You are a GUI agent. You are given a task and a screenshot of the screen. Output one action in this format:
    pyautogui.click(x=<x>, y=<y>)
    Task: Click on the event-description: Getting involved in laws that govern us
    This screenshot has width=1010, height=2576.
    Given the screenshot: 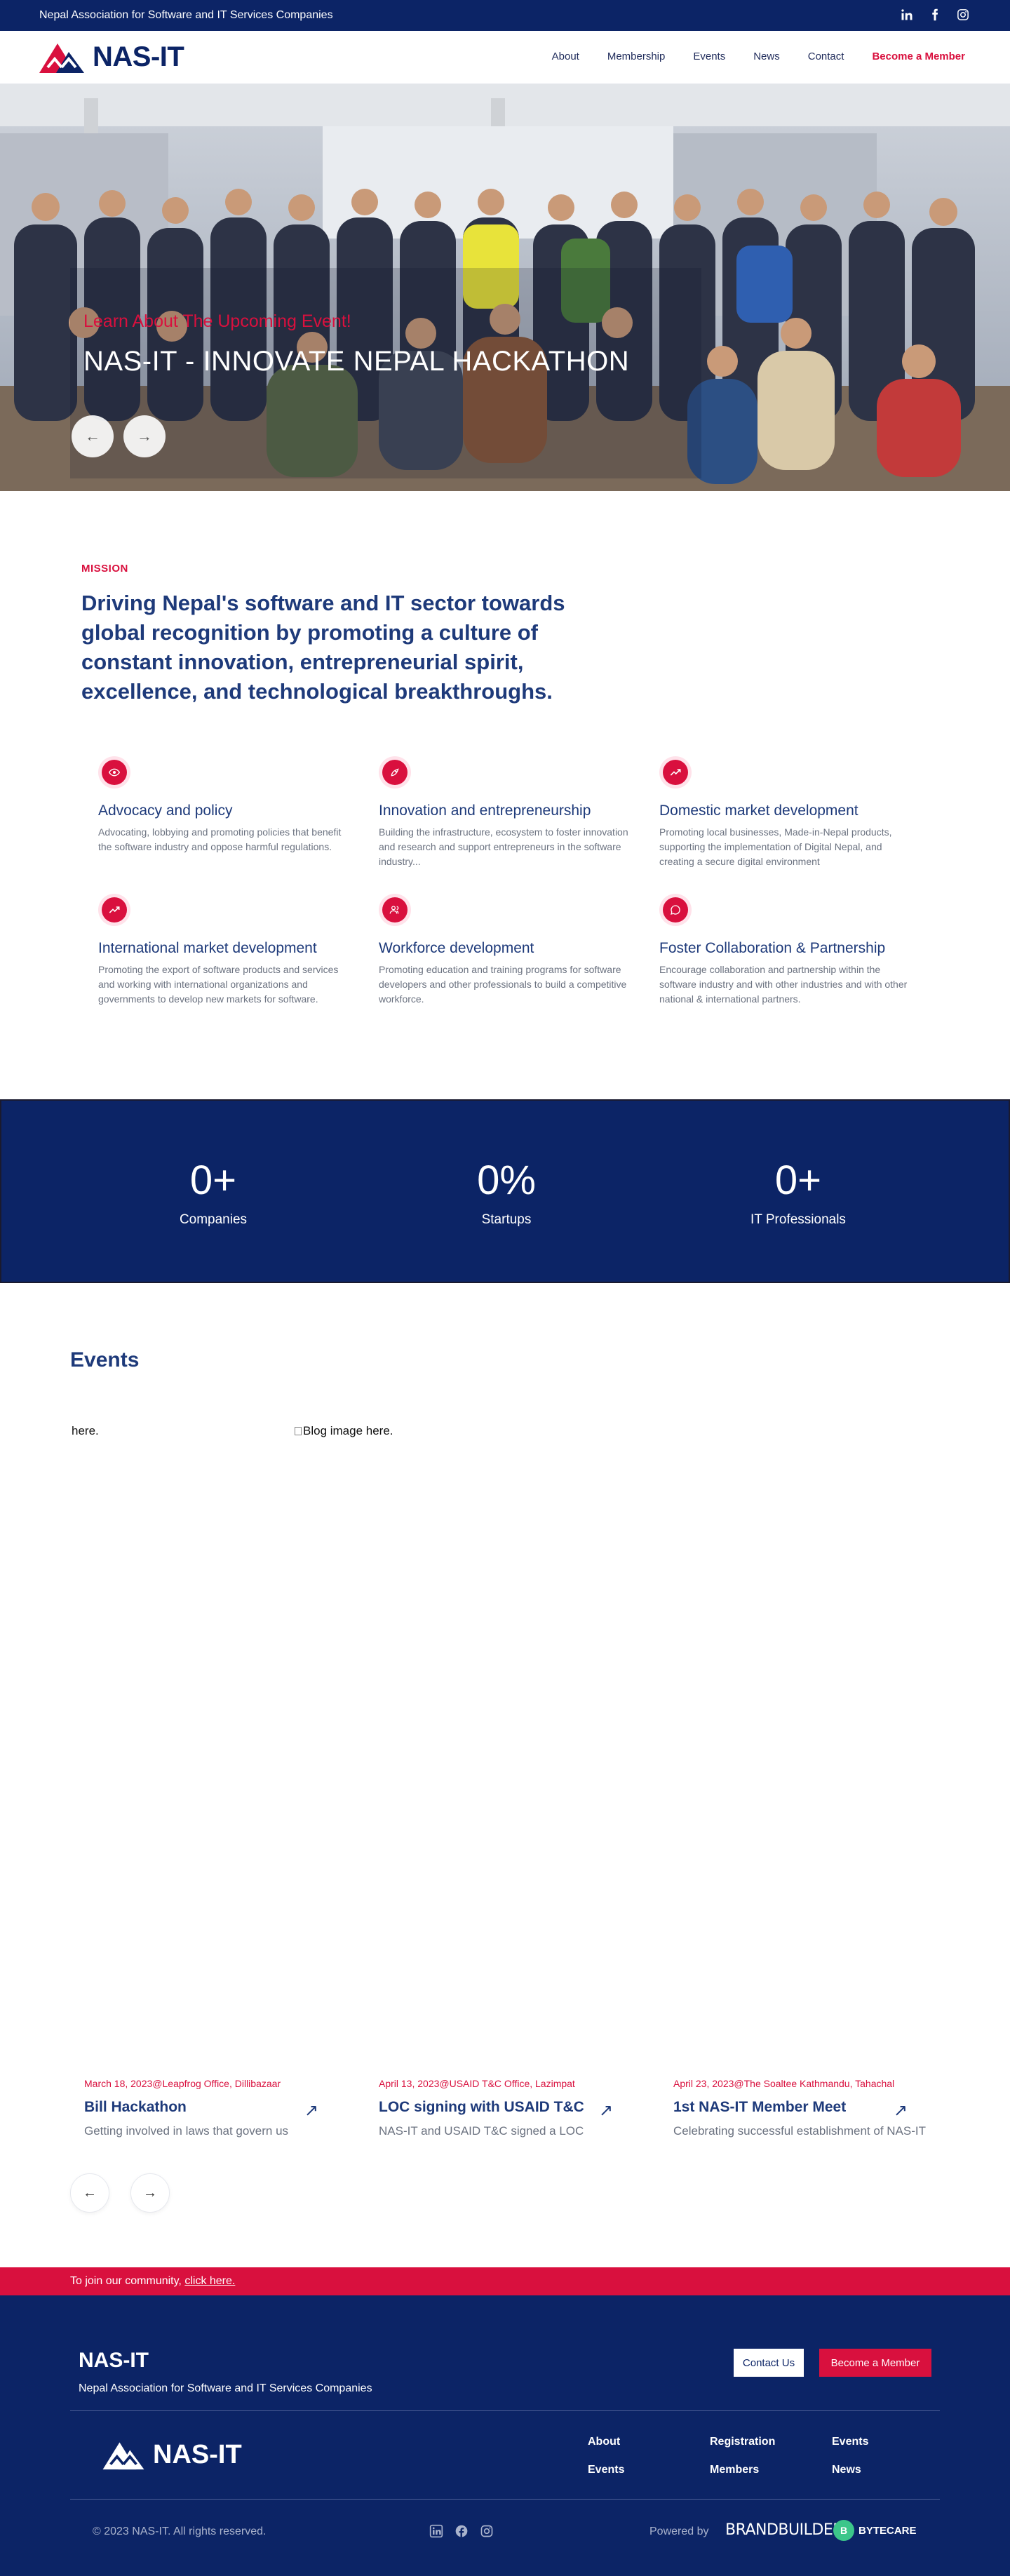 What is the action you would take?
    pyautogui.click(x=186, y=2131)
    